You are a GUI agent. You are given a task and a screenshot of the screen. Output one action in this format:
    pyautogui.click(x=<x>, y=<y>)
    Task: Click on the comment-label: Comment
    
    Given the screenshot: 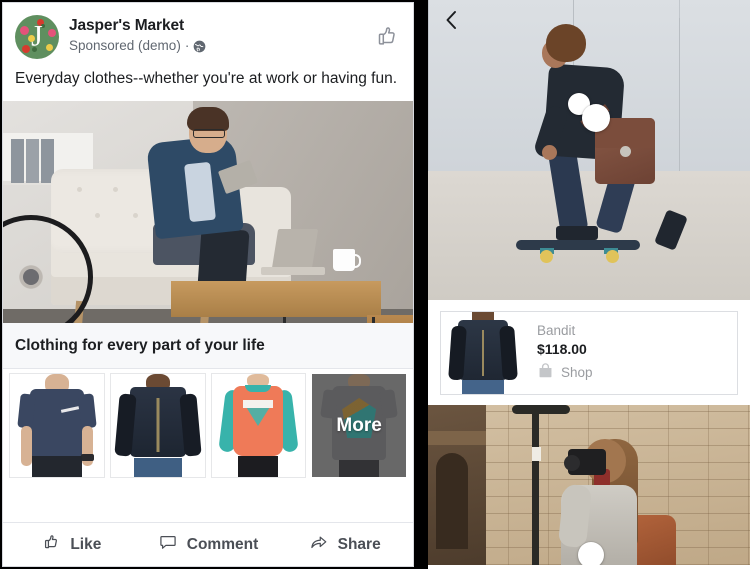 What is the action you would take?
    pyautogui.click(x=222, y=544)
    